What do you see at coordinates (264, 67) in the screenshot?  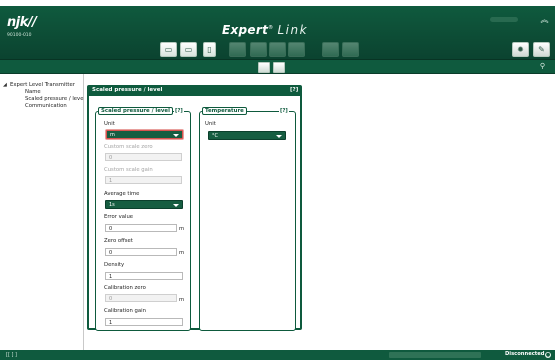 I see `copy-icon` at bounding box center [264, 67].